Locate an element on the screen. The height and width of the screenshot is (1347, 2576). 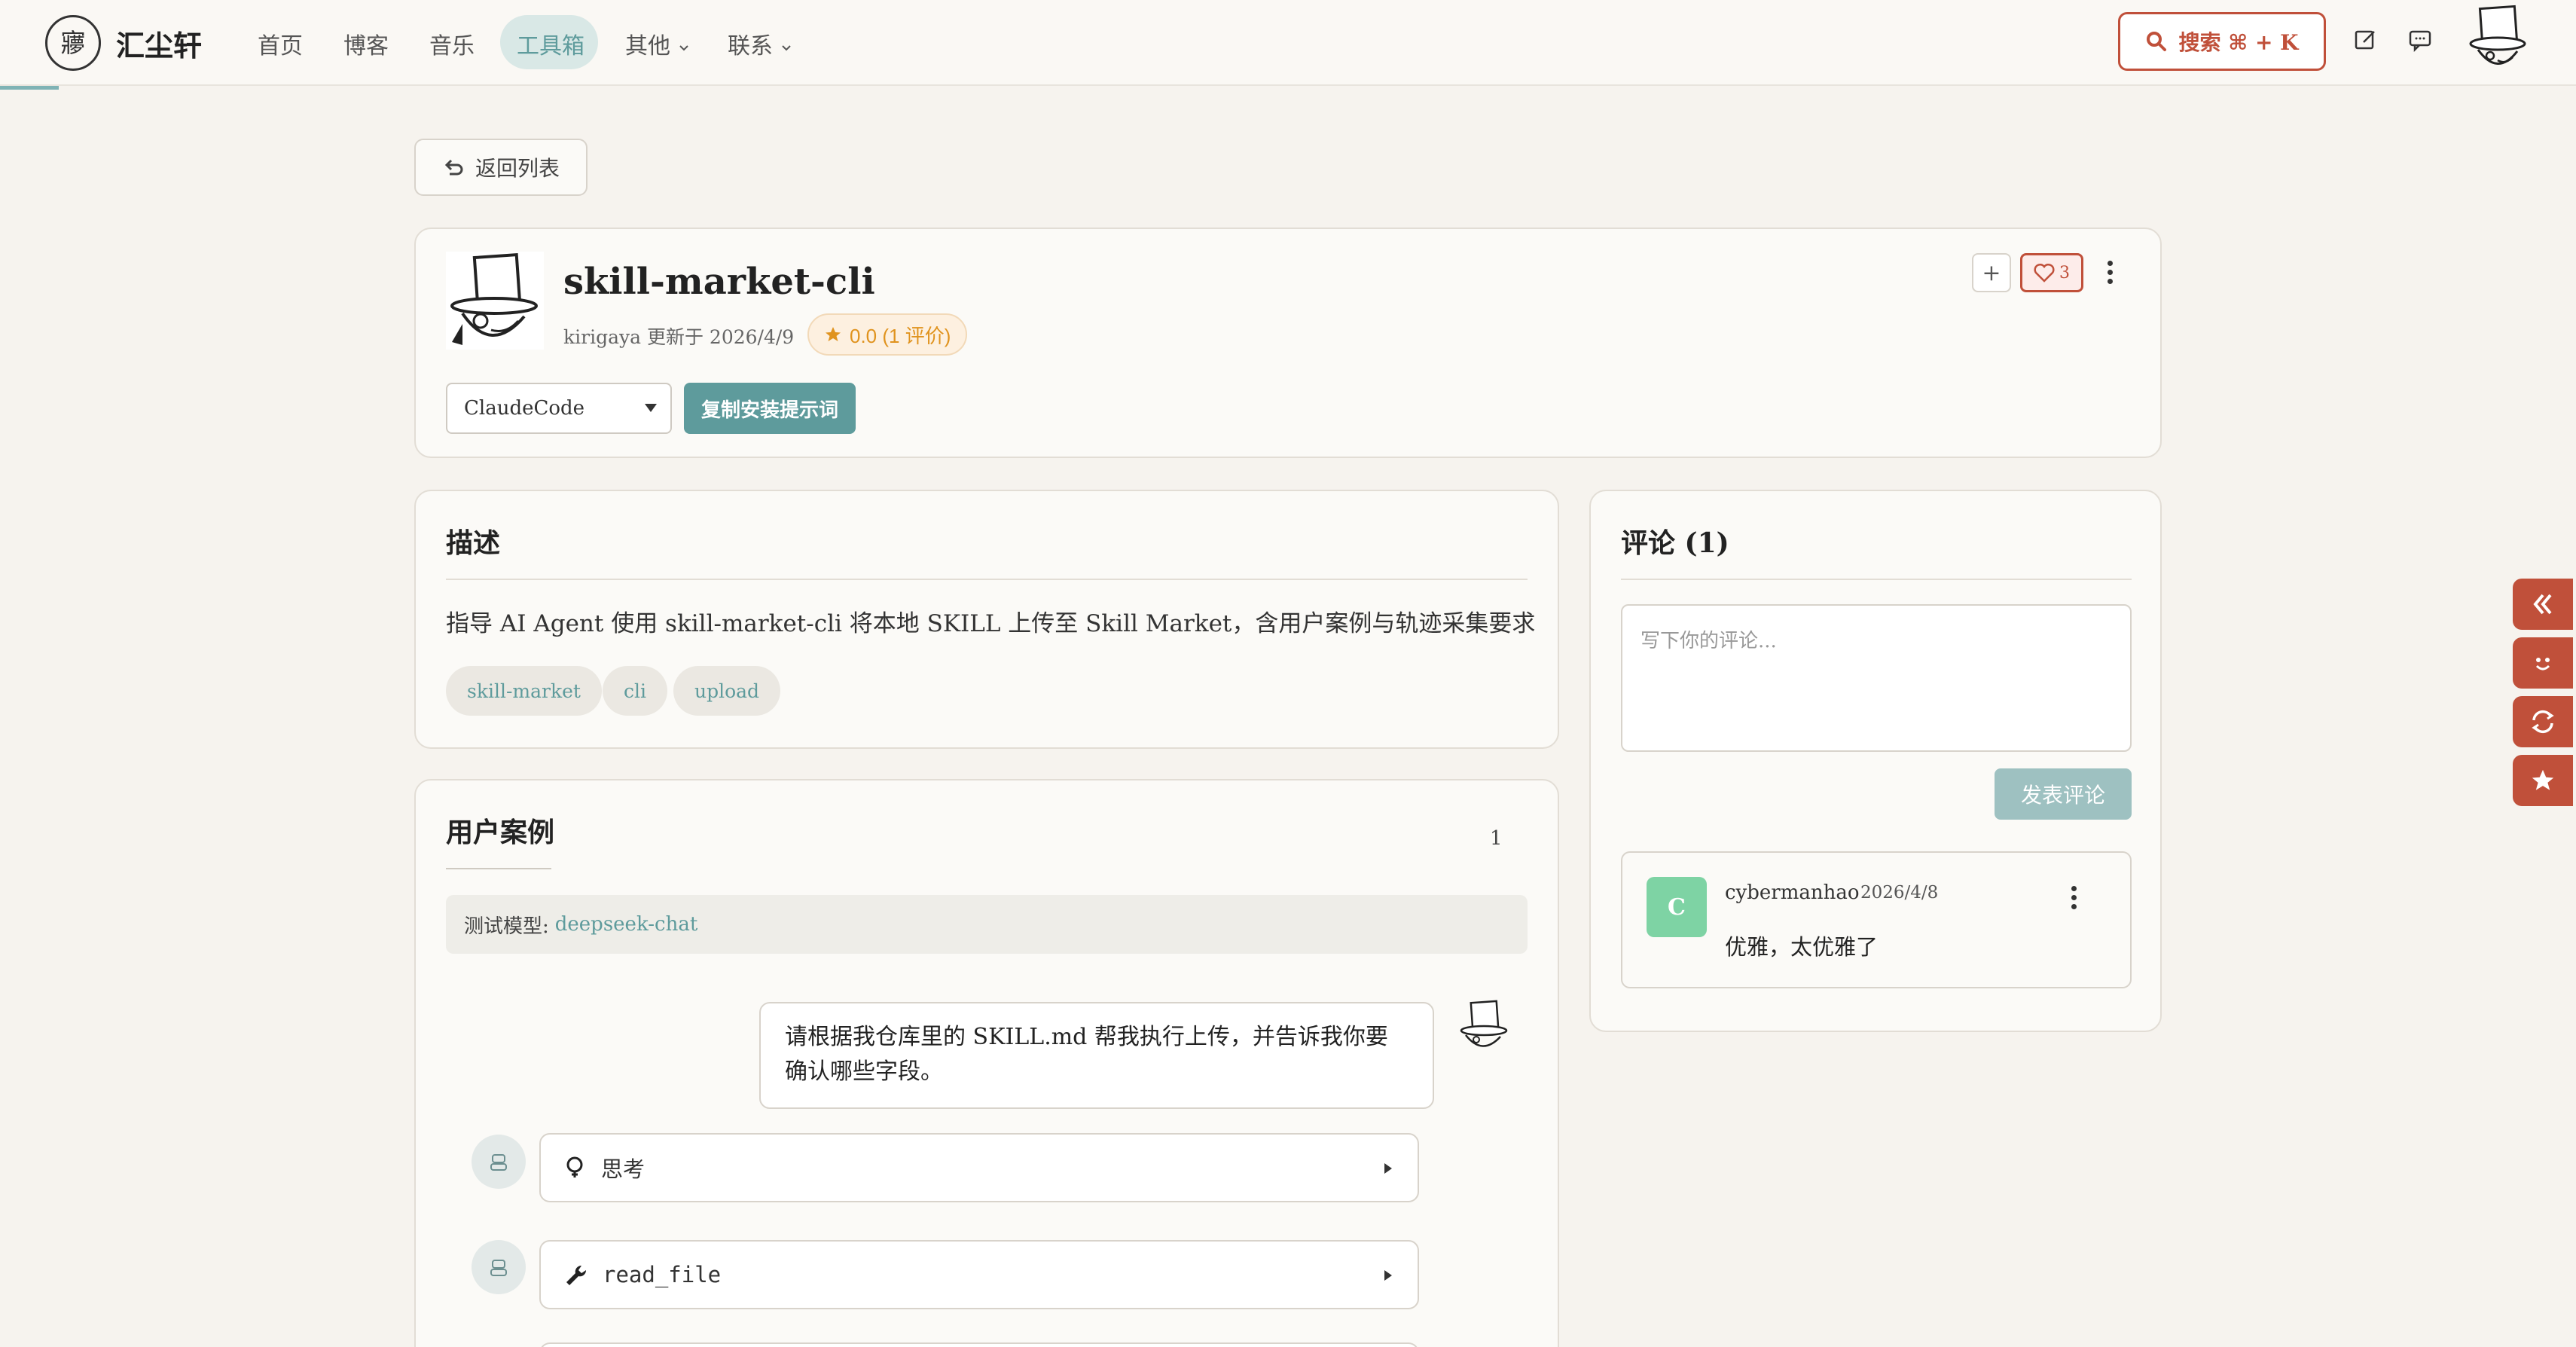
rating-badge: 0.0 (1 评价) is located at coordinates (888, 334).